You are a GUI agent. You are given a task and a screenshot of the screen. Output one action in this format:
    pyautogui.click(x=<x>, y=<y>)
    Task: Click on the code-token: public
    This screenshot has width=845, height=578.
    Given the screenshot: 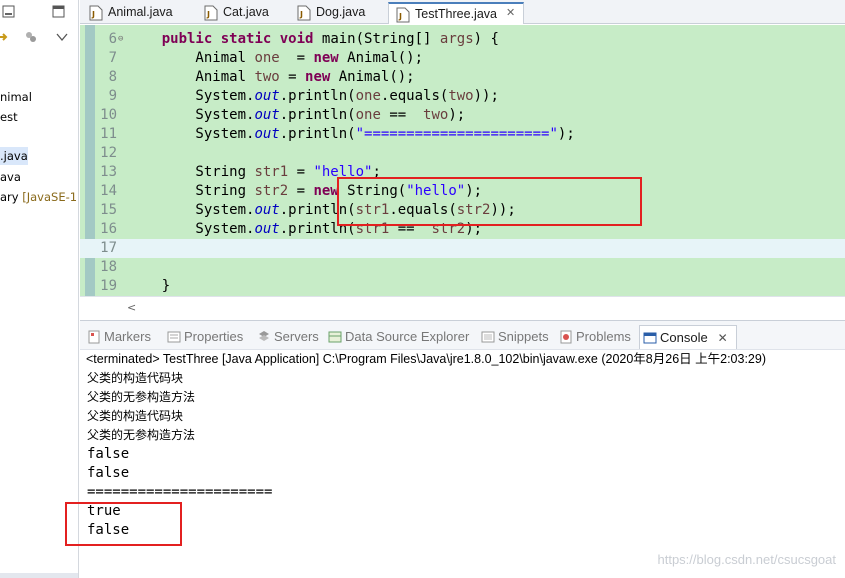 What is the action you would take?
    pyautogui.click(x=187, y=39)
    